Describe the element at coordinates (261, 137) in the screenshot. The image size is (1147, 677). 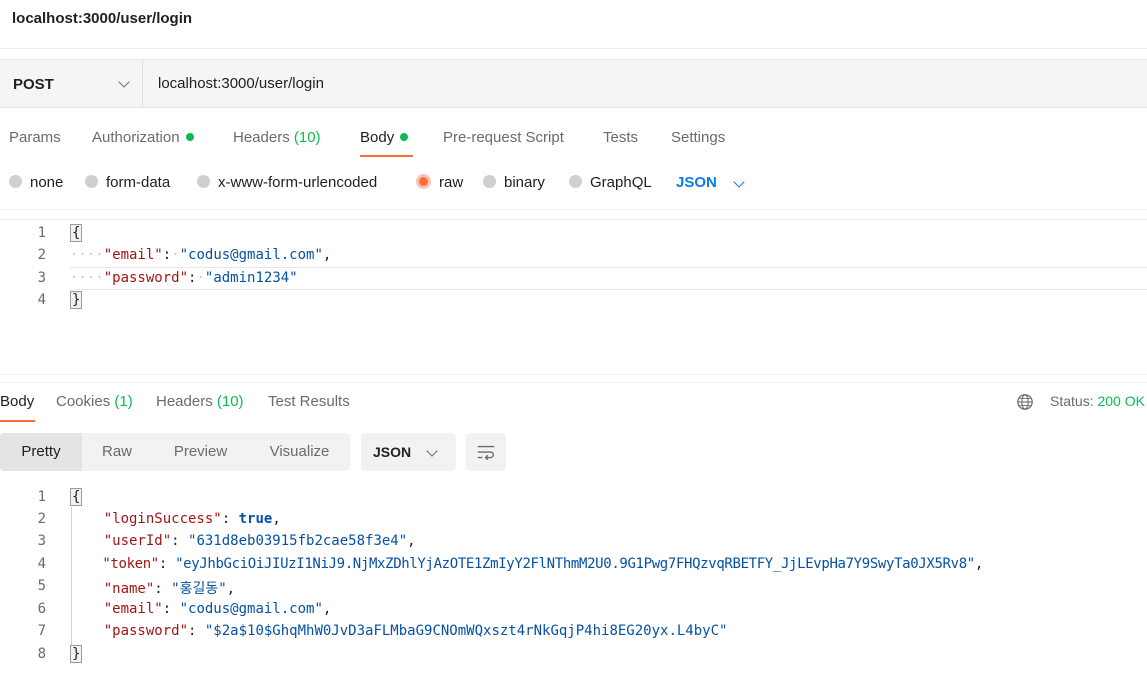
I see `tab-headers-label: Headers` at that location.